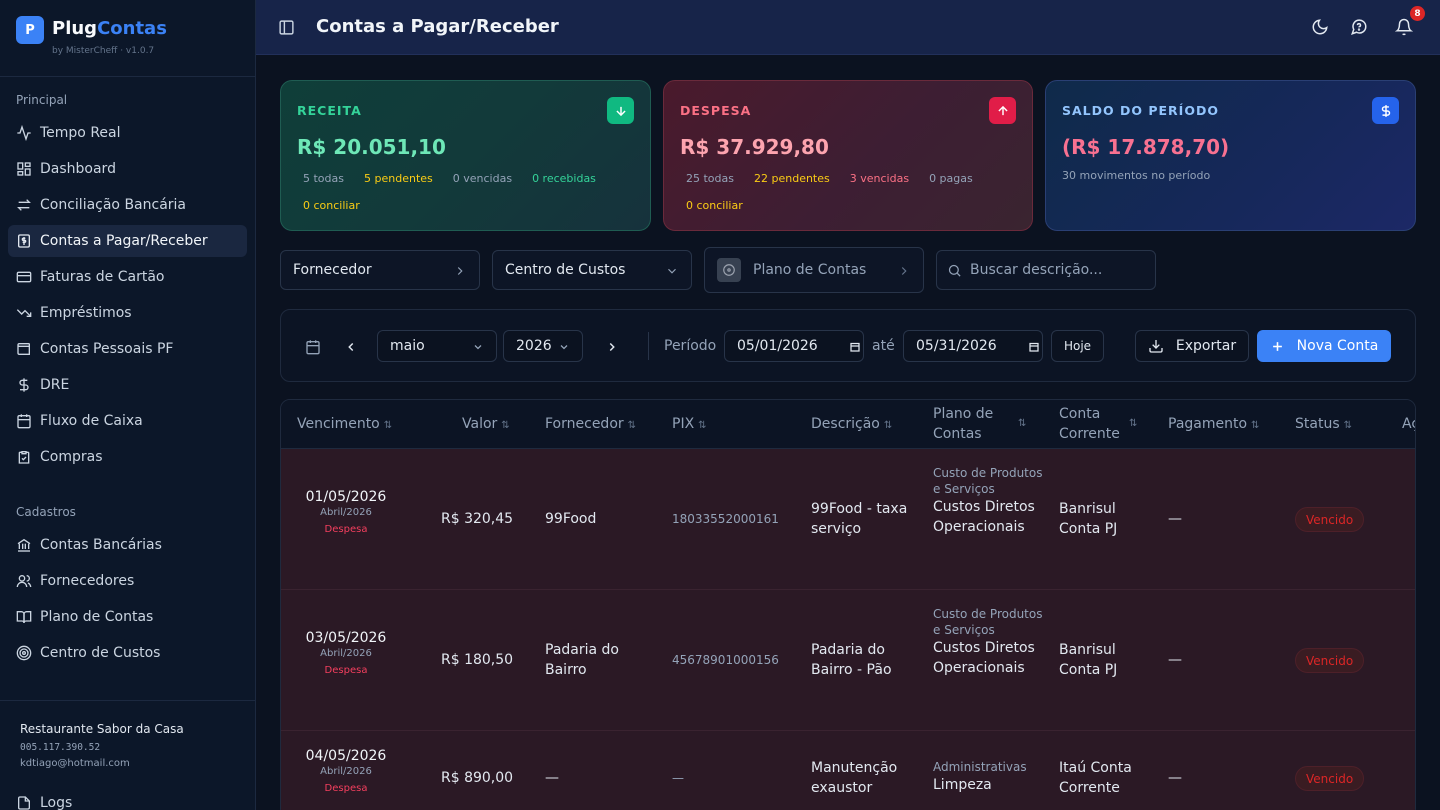 This screenshot has width=1440, height=810. Describe the element at coordinates (127, 169) in the screenshot. I see `sidebar-item-dashboard: Dashboard` at that location.